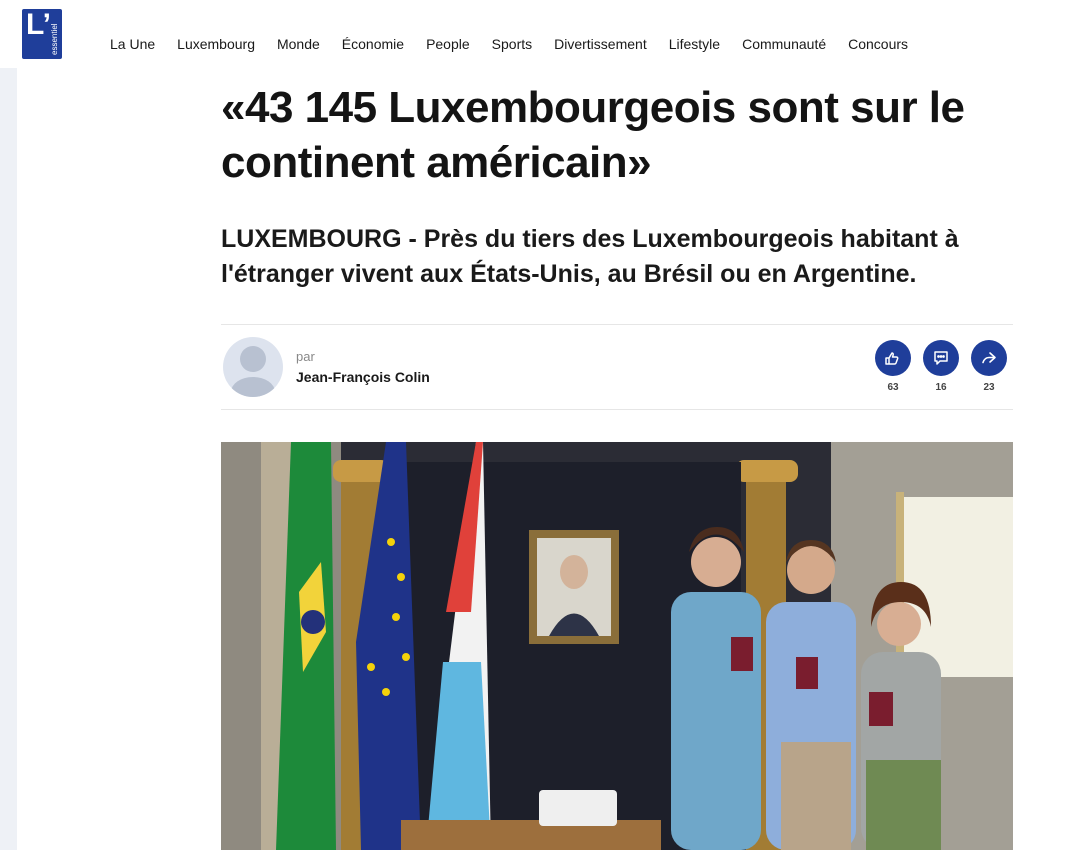 This screenshot has width=1089, height=850. I want to click on comments-count: 16, so click(941, 387).